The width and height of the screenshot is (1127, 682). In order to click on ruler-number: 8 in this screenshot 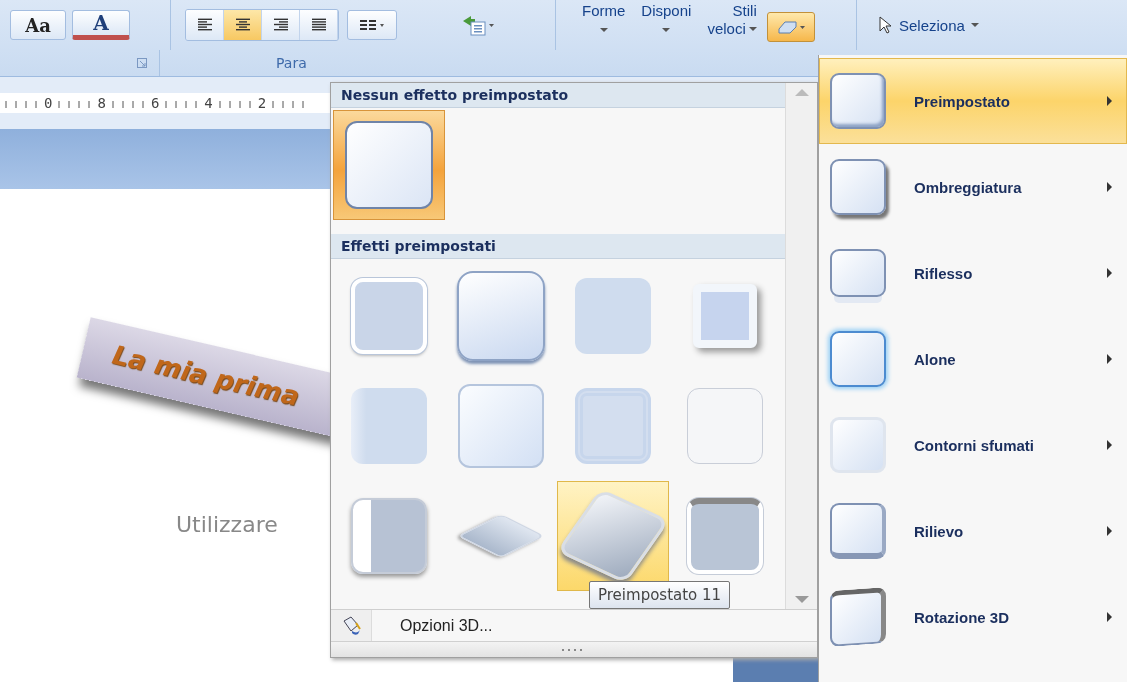, I will do `click(102, 103)`.